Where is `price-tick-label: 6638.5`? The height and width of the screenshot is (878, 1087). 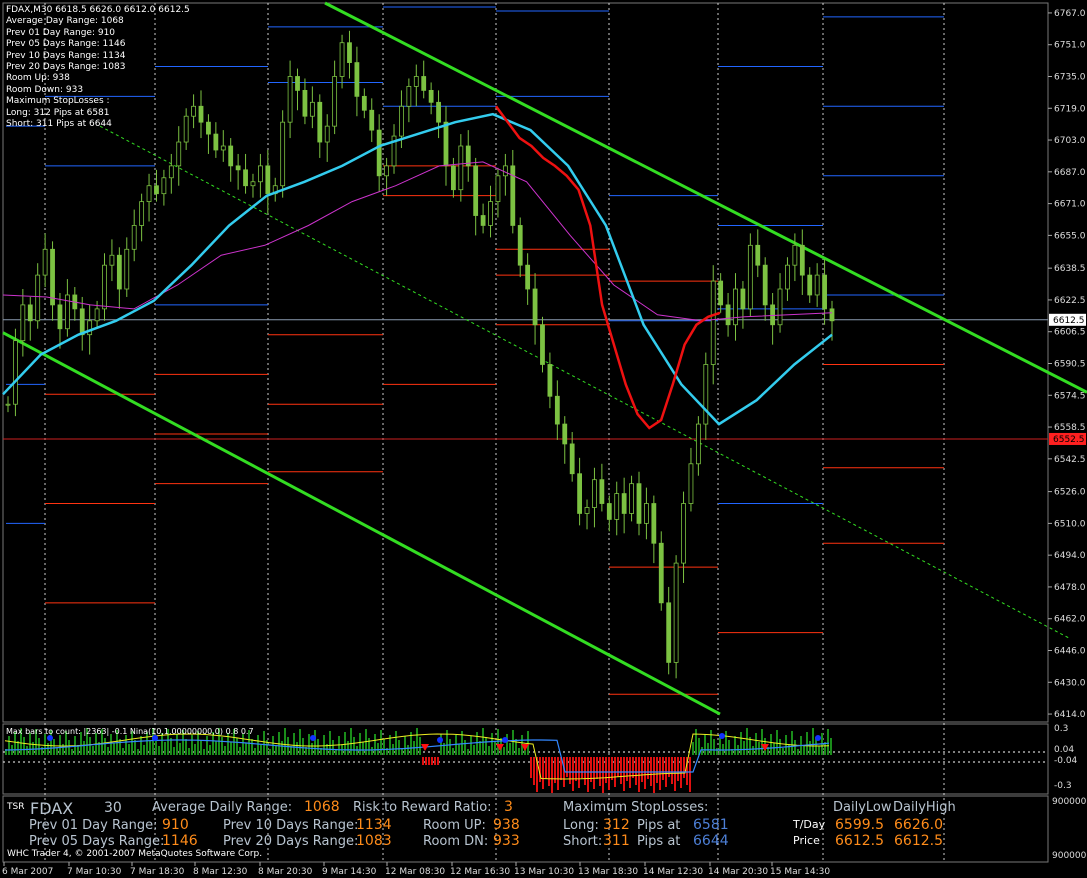 price-tick-label: 6638.5 is located at coordinates (1070, 269).